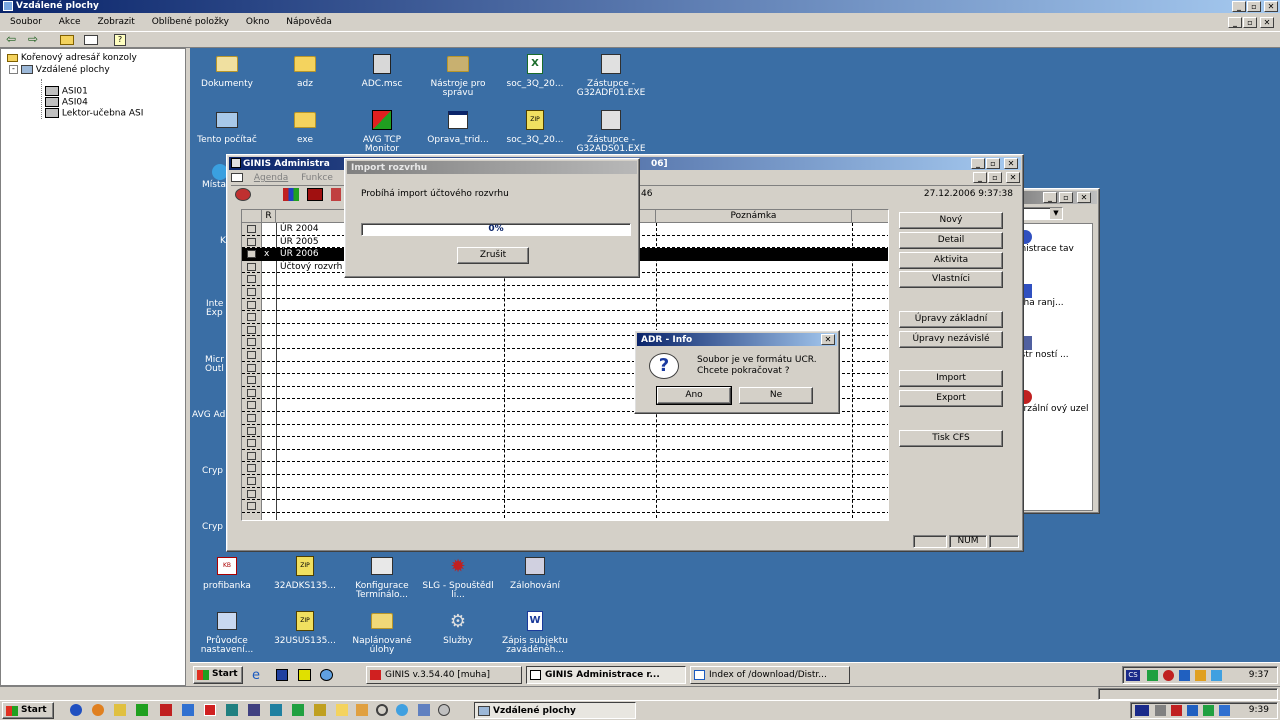 The height and width of the screenshot is (720, 1280). What do you see at coordinates (951, 438) in the screenshot?
I see `print-cfs-button: Tisk CFS` at bounding box center [951, 438].